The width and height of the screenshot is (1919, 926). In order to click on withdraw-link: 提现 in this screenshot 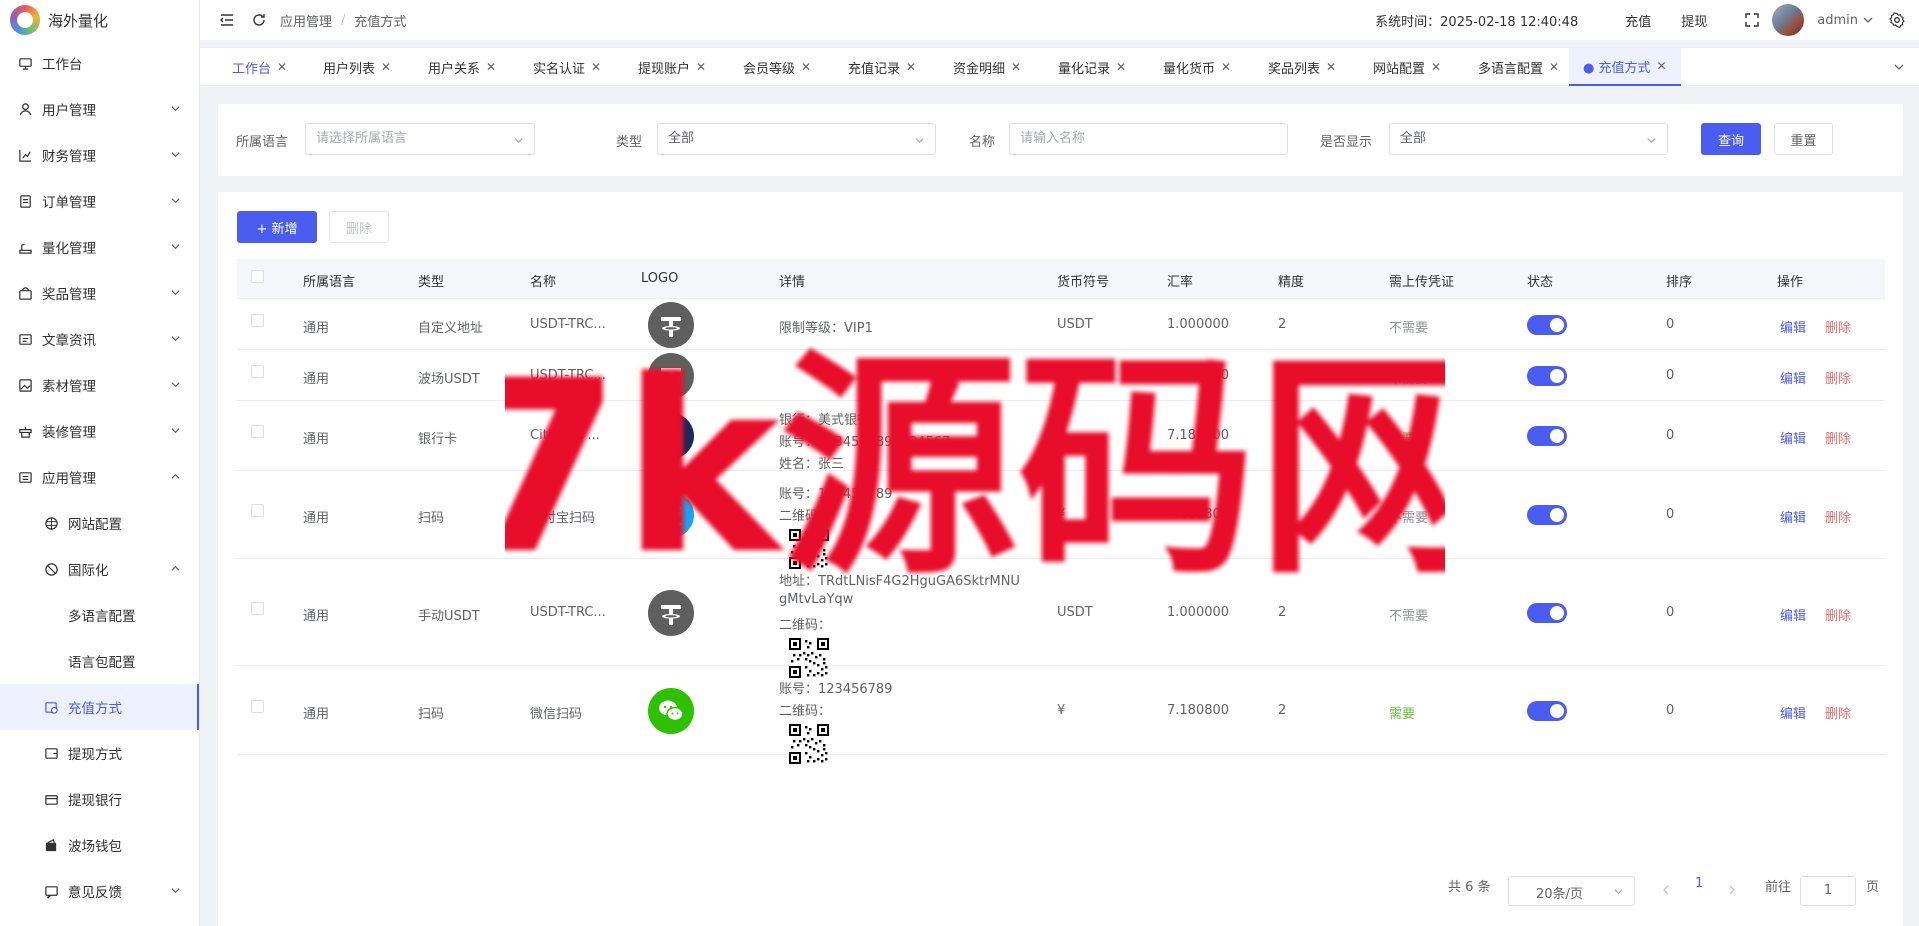, I will do `click(1694, 20)`.